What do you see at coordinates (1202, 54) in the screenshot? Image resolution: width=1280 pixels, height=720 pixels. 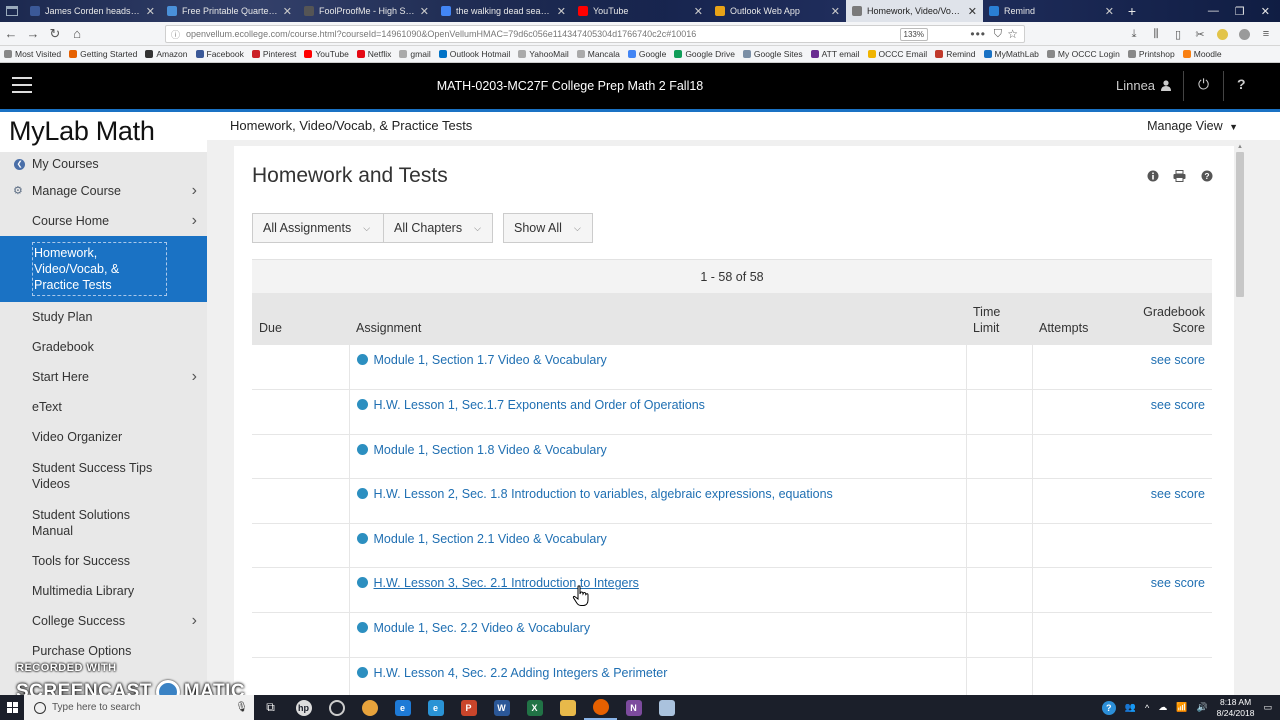 I see `bookmark-item: Moodle` at bounding box center [1202, 54].